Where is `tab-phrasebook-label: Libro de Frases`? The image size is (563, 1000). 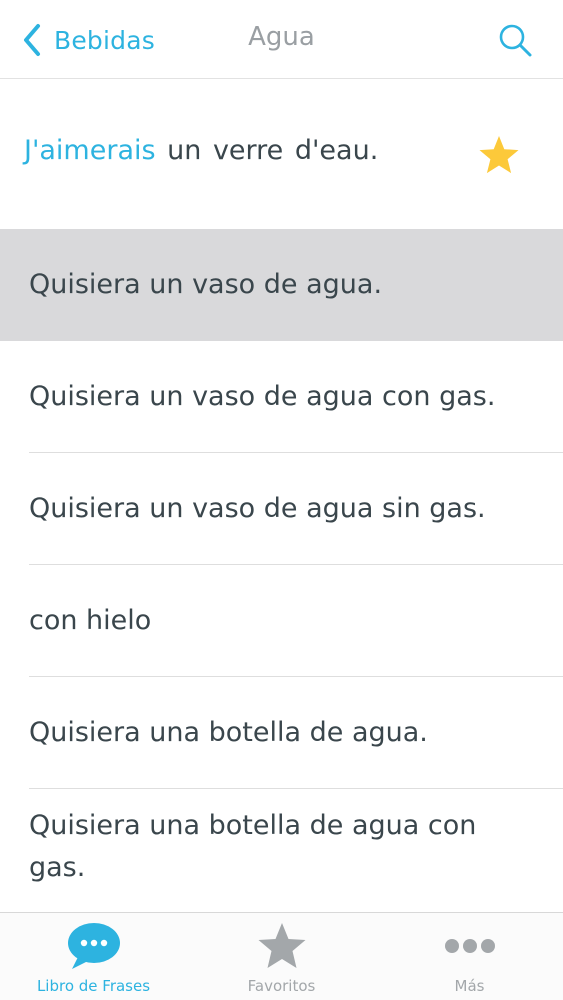 tab-phrasebook-label: Libro de Frases is located at coordinates (93, 986).